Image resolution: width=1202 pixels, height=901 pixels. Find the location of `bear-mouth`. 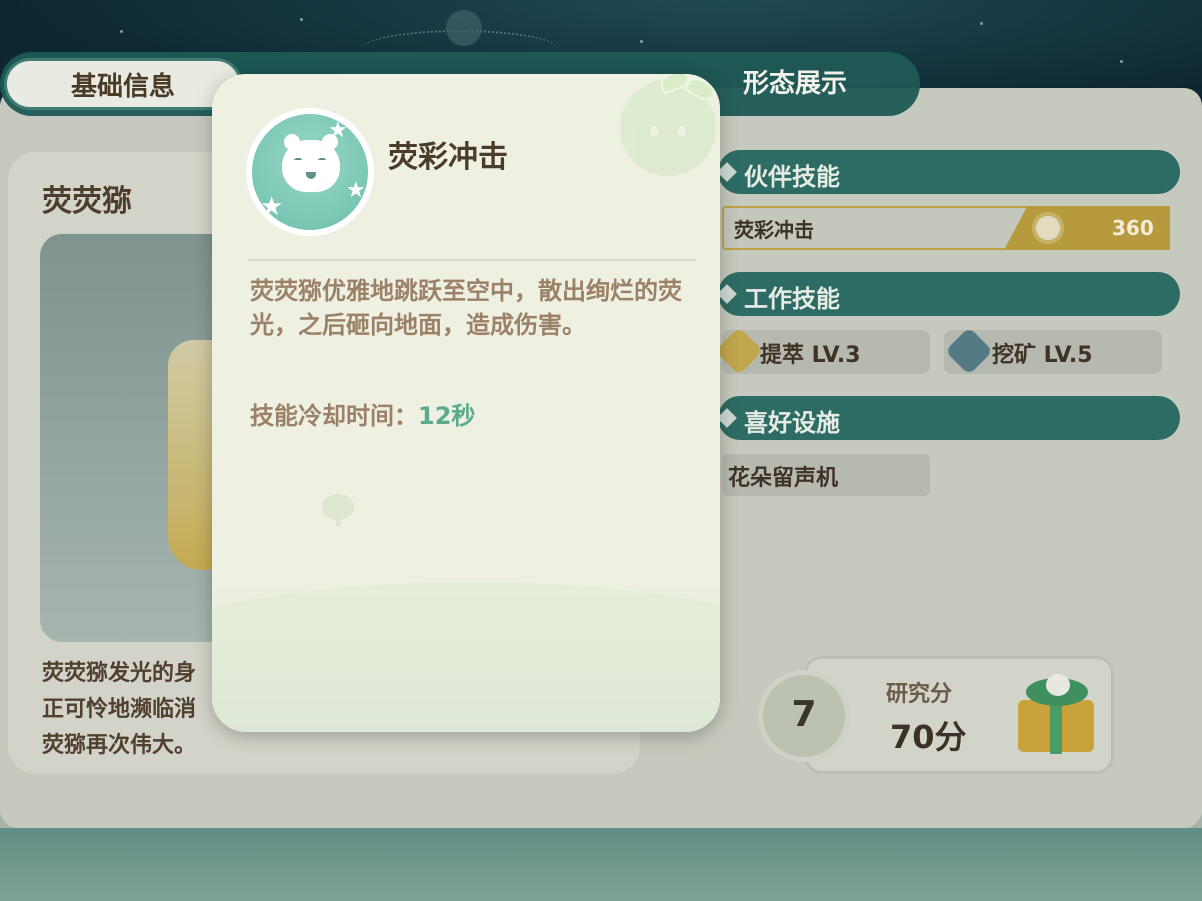

bear-mouth is located at coordinates (311, 175).